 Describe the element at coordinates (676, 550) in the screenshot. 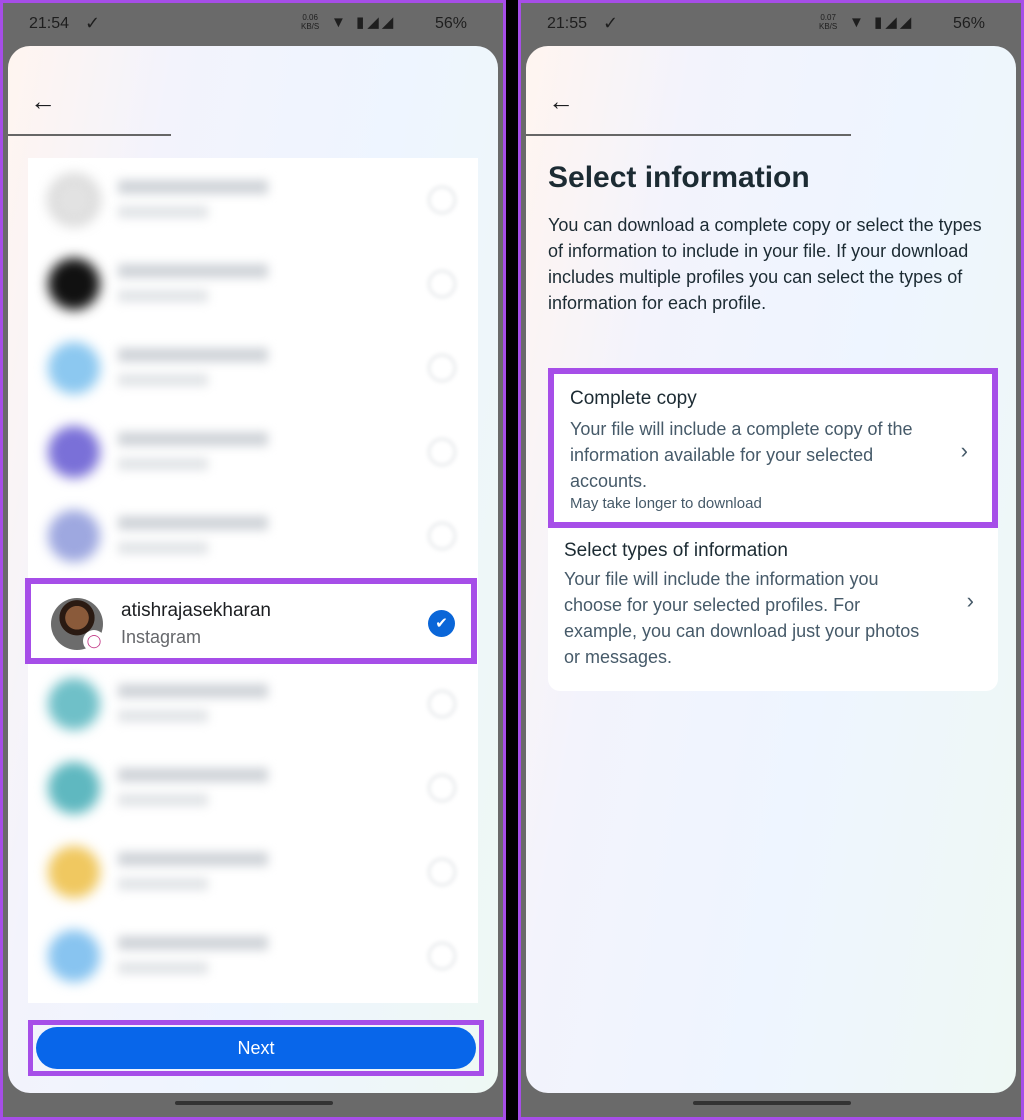

I see `option-title: Select types of information` at that location.